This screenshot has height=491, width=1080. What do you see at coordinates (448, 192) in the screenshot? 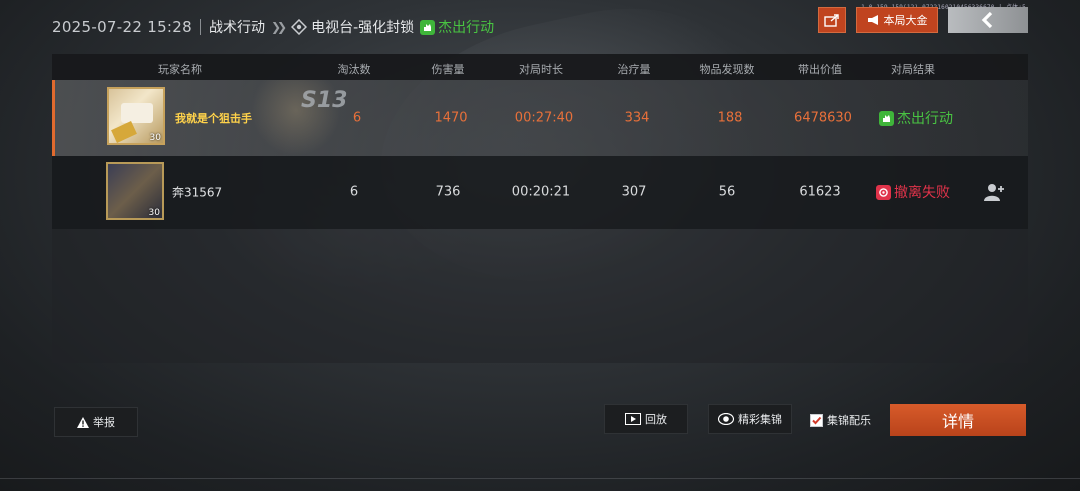
I see `damage-value: 736` at bounding box center [448, 192].